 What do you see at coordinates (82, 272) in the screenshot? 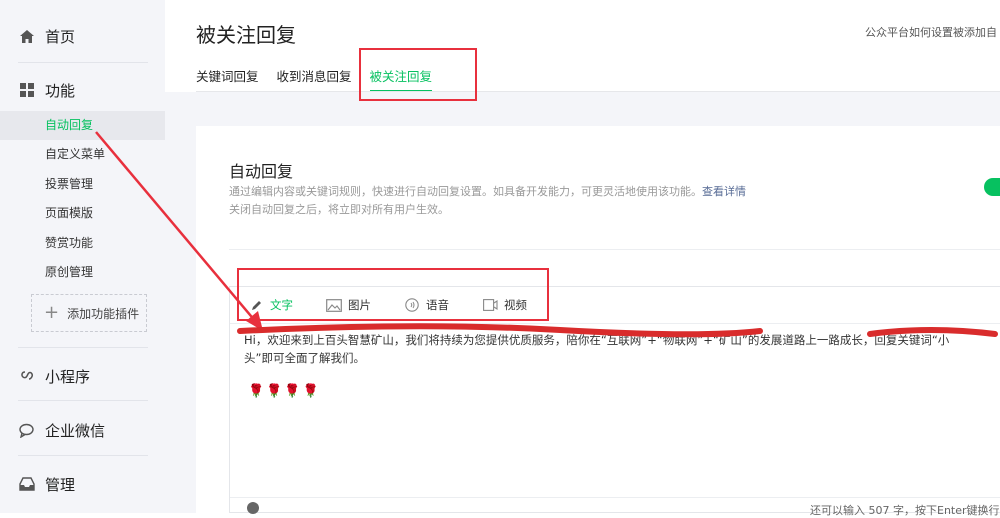
I see `sidebar-item-original: 原创管理` at bounding box center [82, 272].